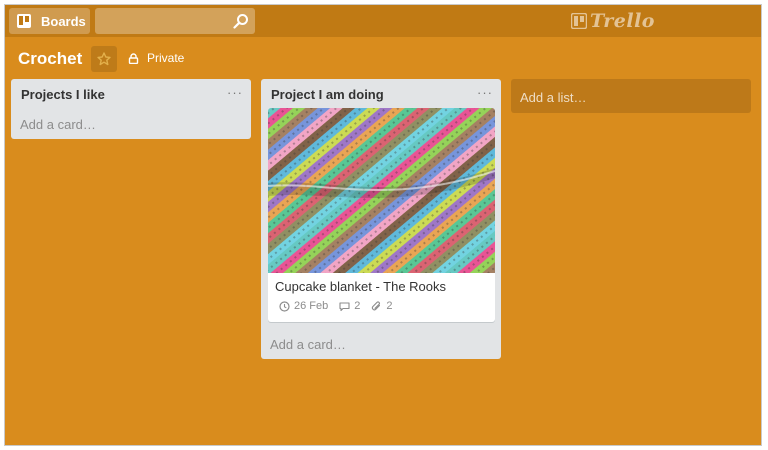  I want to click on visibility-button: Private, so click(156, 58).